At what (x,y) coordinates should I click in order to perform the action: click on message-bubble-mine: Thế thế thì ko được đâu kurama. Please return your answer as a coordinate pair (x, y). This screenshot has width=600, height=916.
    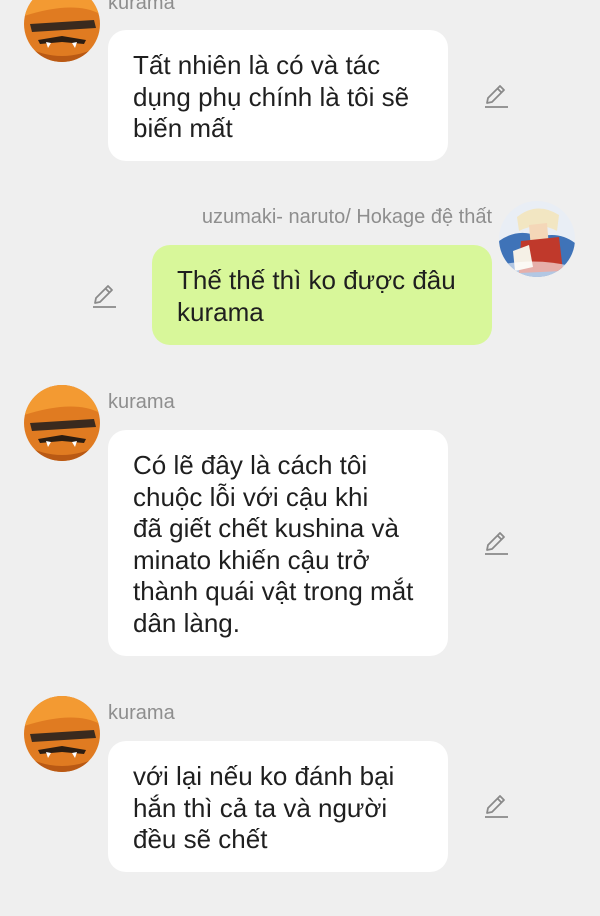
    Looking at the image, I should click on (322, 295).